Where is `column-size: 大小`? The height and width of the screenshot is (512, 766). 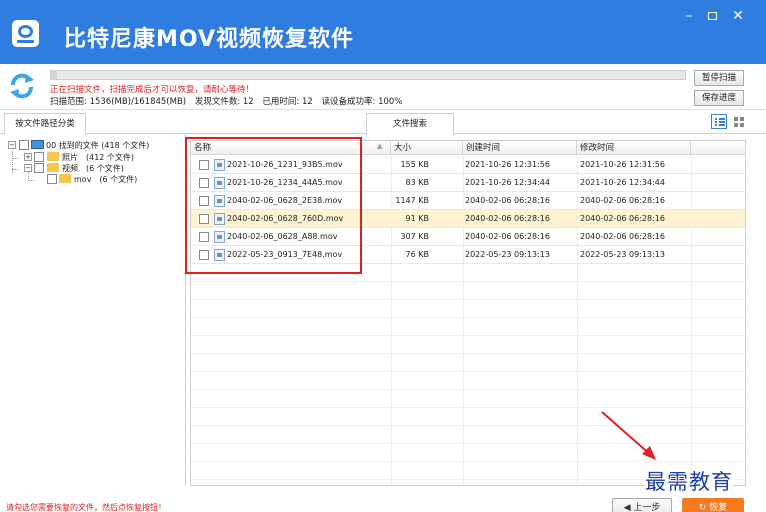
column-size: 大小 is located at coordinates (427, 148).